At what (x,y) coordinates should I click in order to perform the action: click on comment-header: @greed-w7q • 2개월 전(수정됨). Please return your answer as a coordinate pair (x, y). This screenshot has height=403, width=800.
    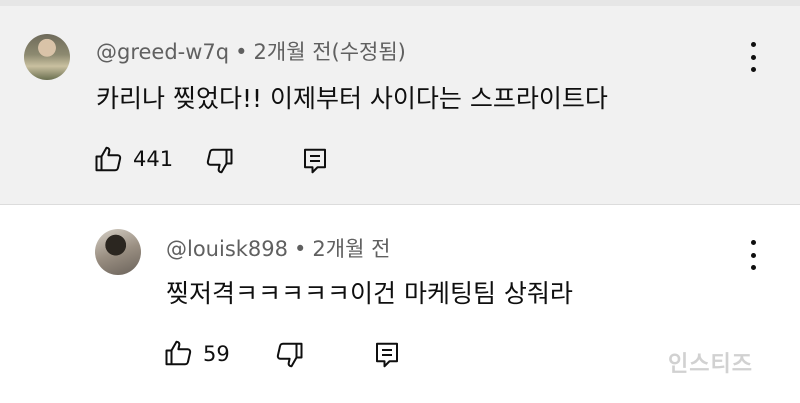
    Looking at the image, I should click on (251, 51).